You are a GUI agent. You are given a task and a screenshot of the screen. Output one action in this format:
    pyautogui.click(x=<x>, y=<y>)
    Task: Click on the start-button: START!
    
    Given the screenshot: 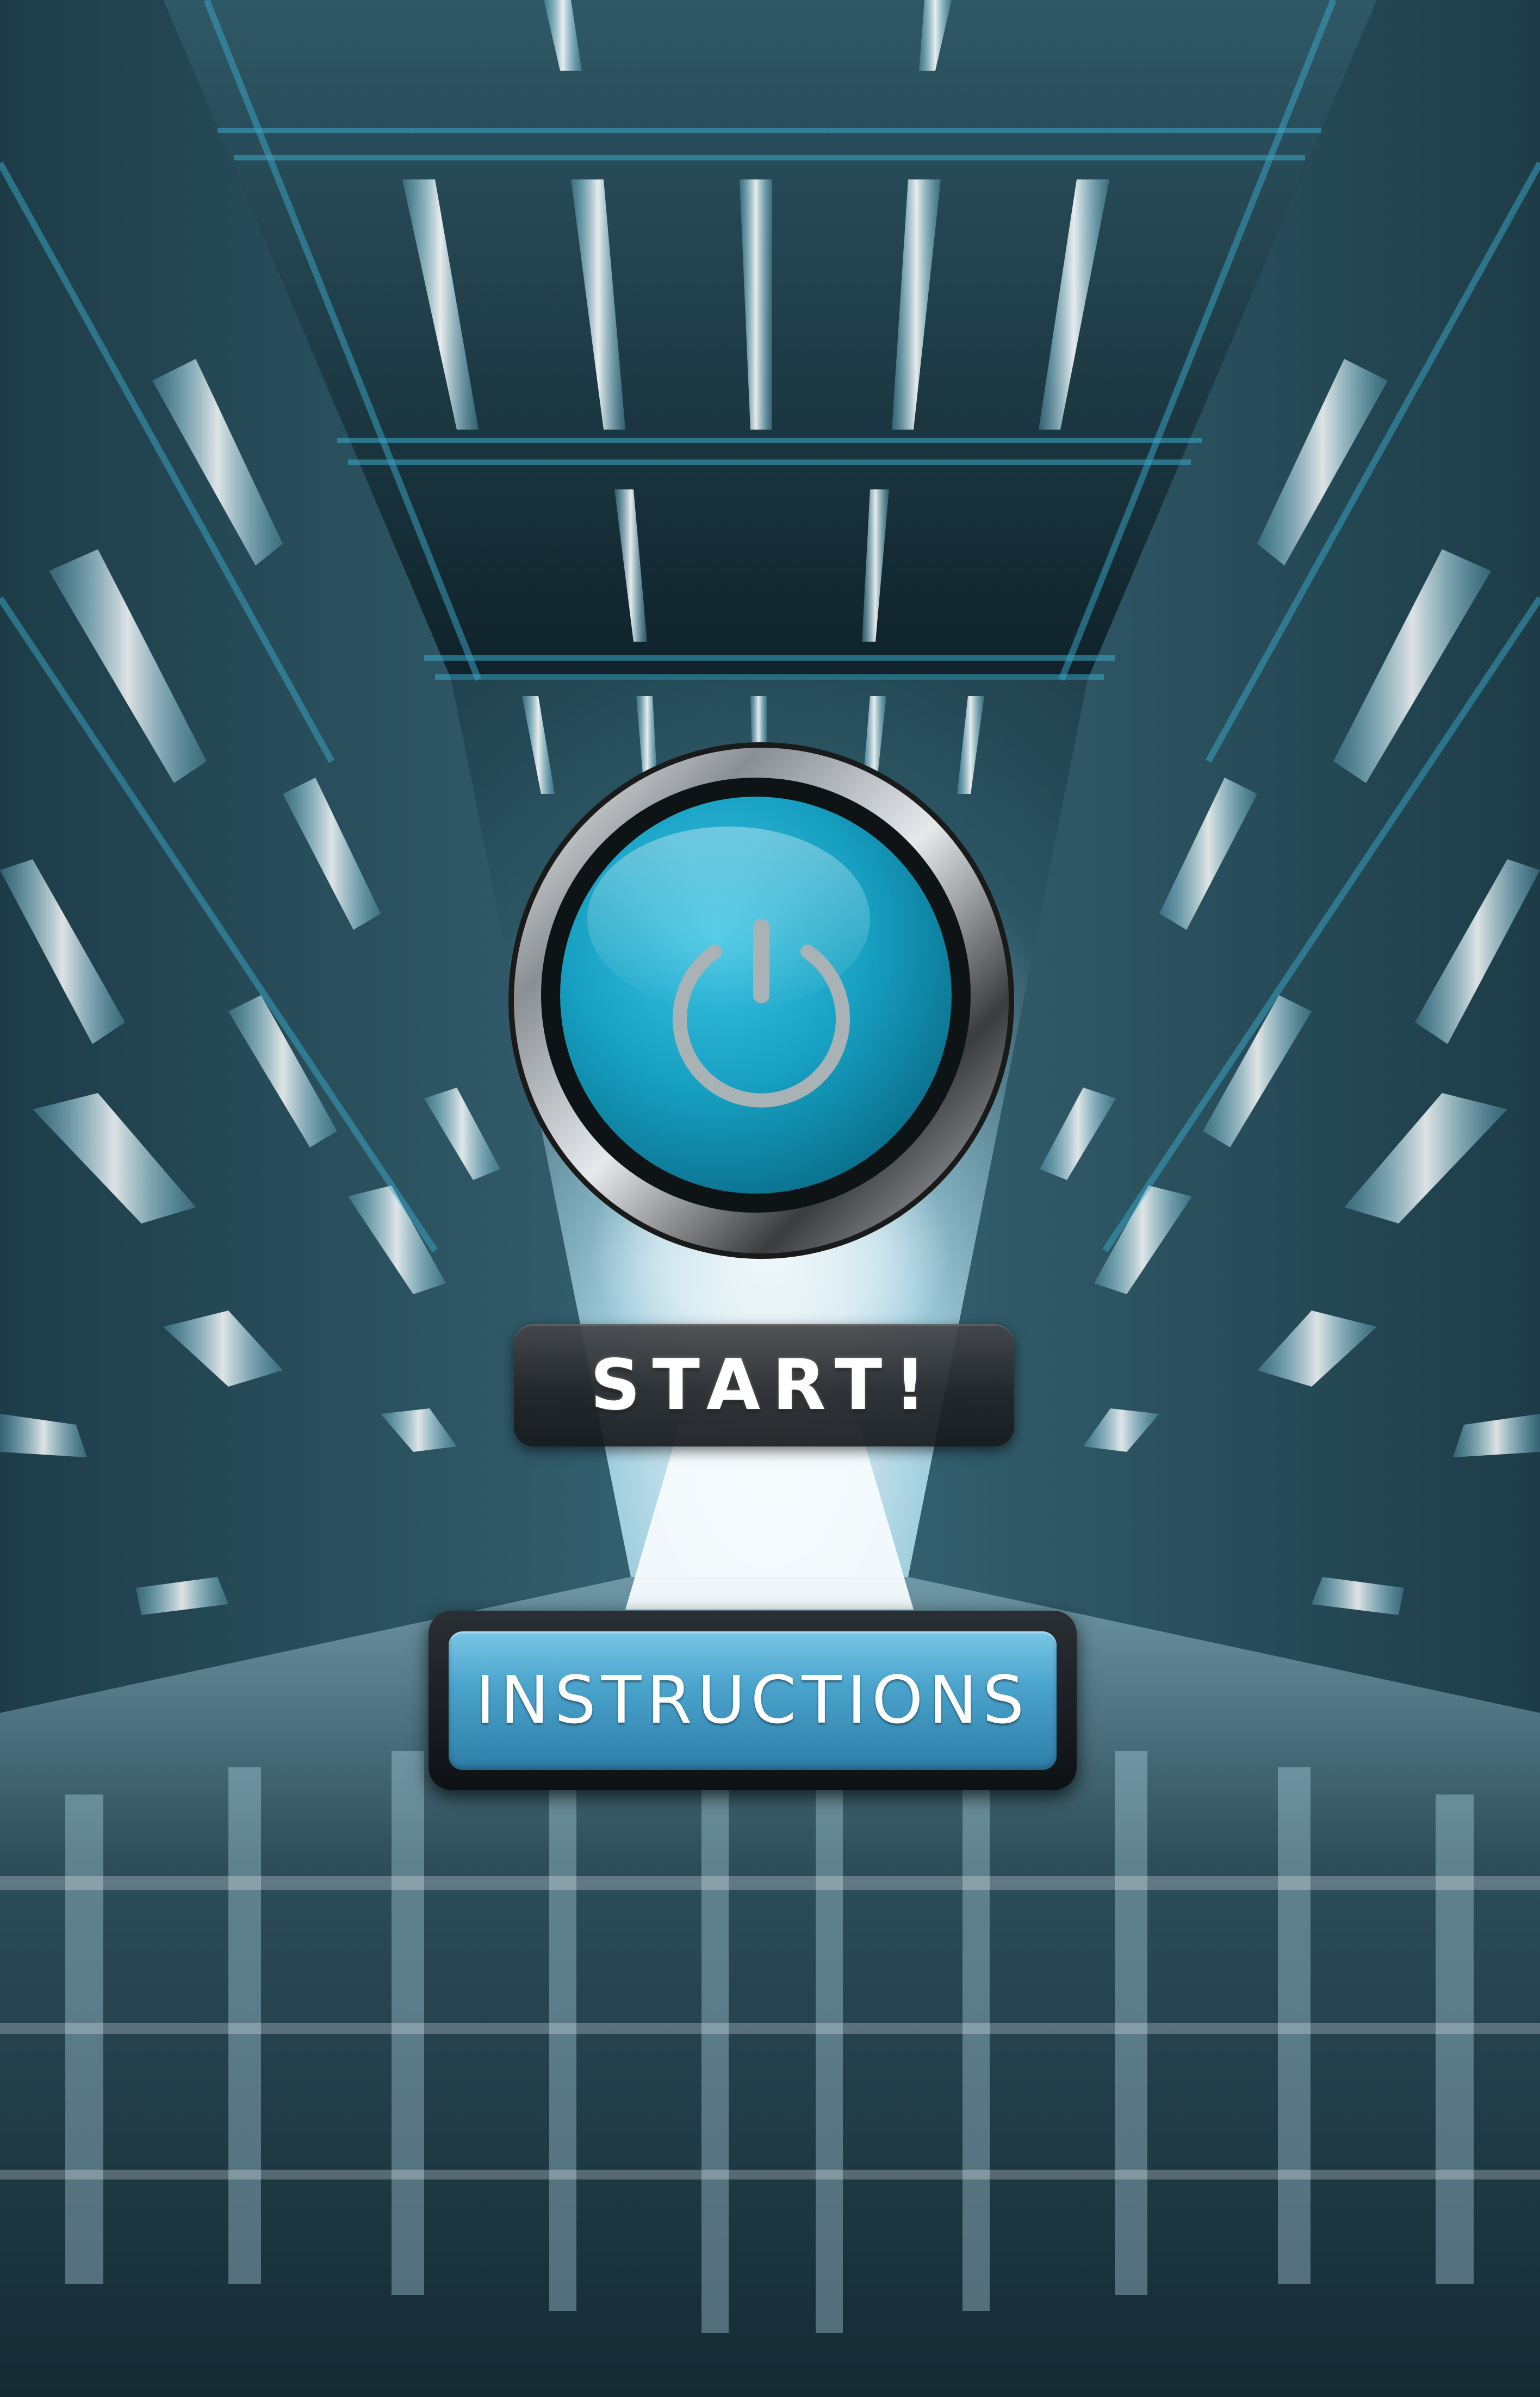 What is the action you would take?
    pyautogui.click(x=764, y=1385)
    